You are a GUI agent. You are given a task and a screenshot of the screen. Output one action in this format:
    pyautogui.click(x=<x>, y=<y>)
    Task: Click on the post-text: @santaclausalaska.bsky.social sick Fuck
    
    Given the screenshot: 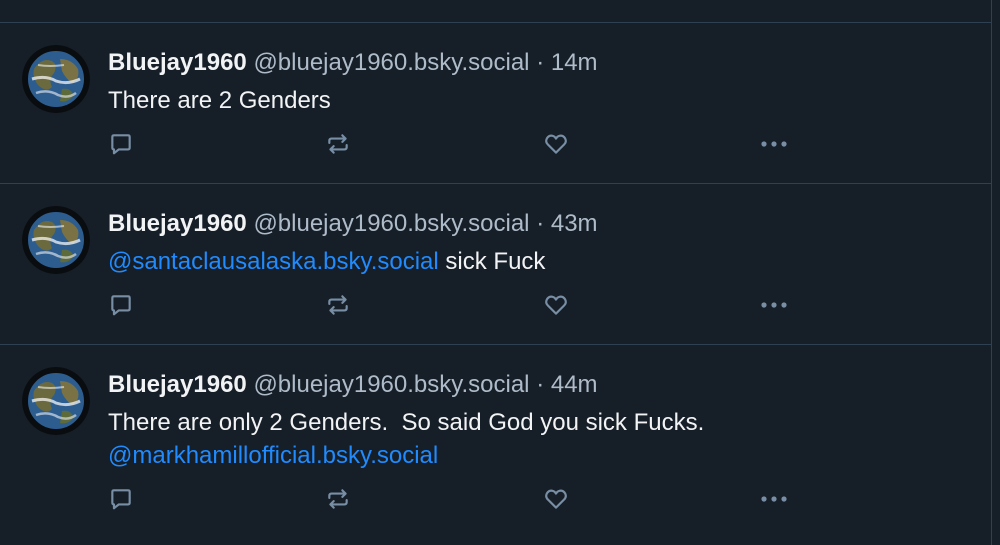 What is the action you would take?
    pyautogui.click(x=326, y=261)
    